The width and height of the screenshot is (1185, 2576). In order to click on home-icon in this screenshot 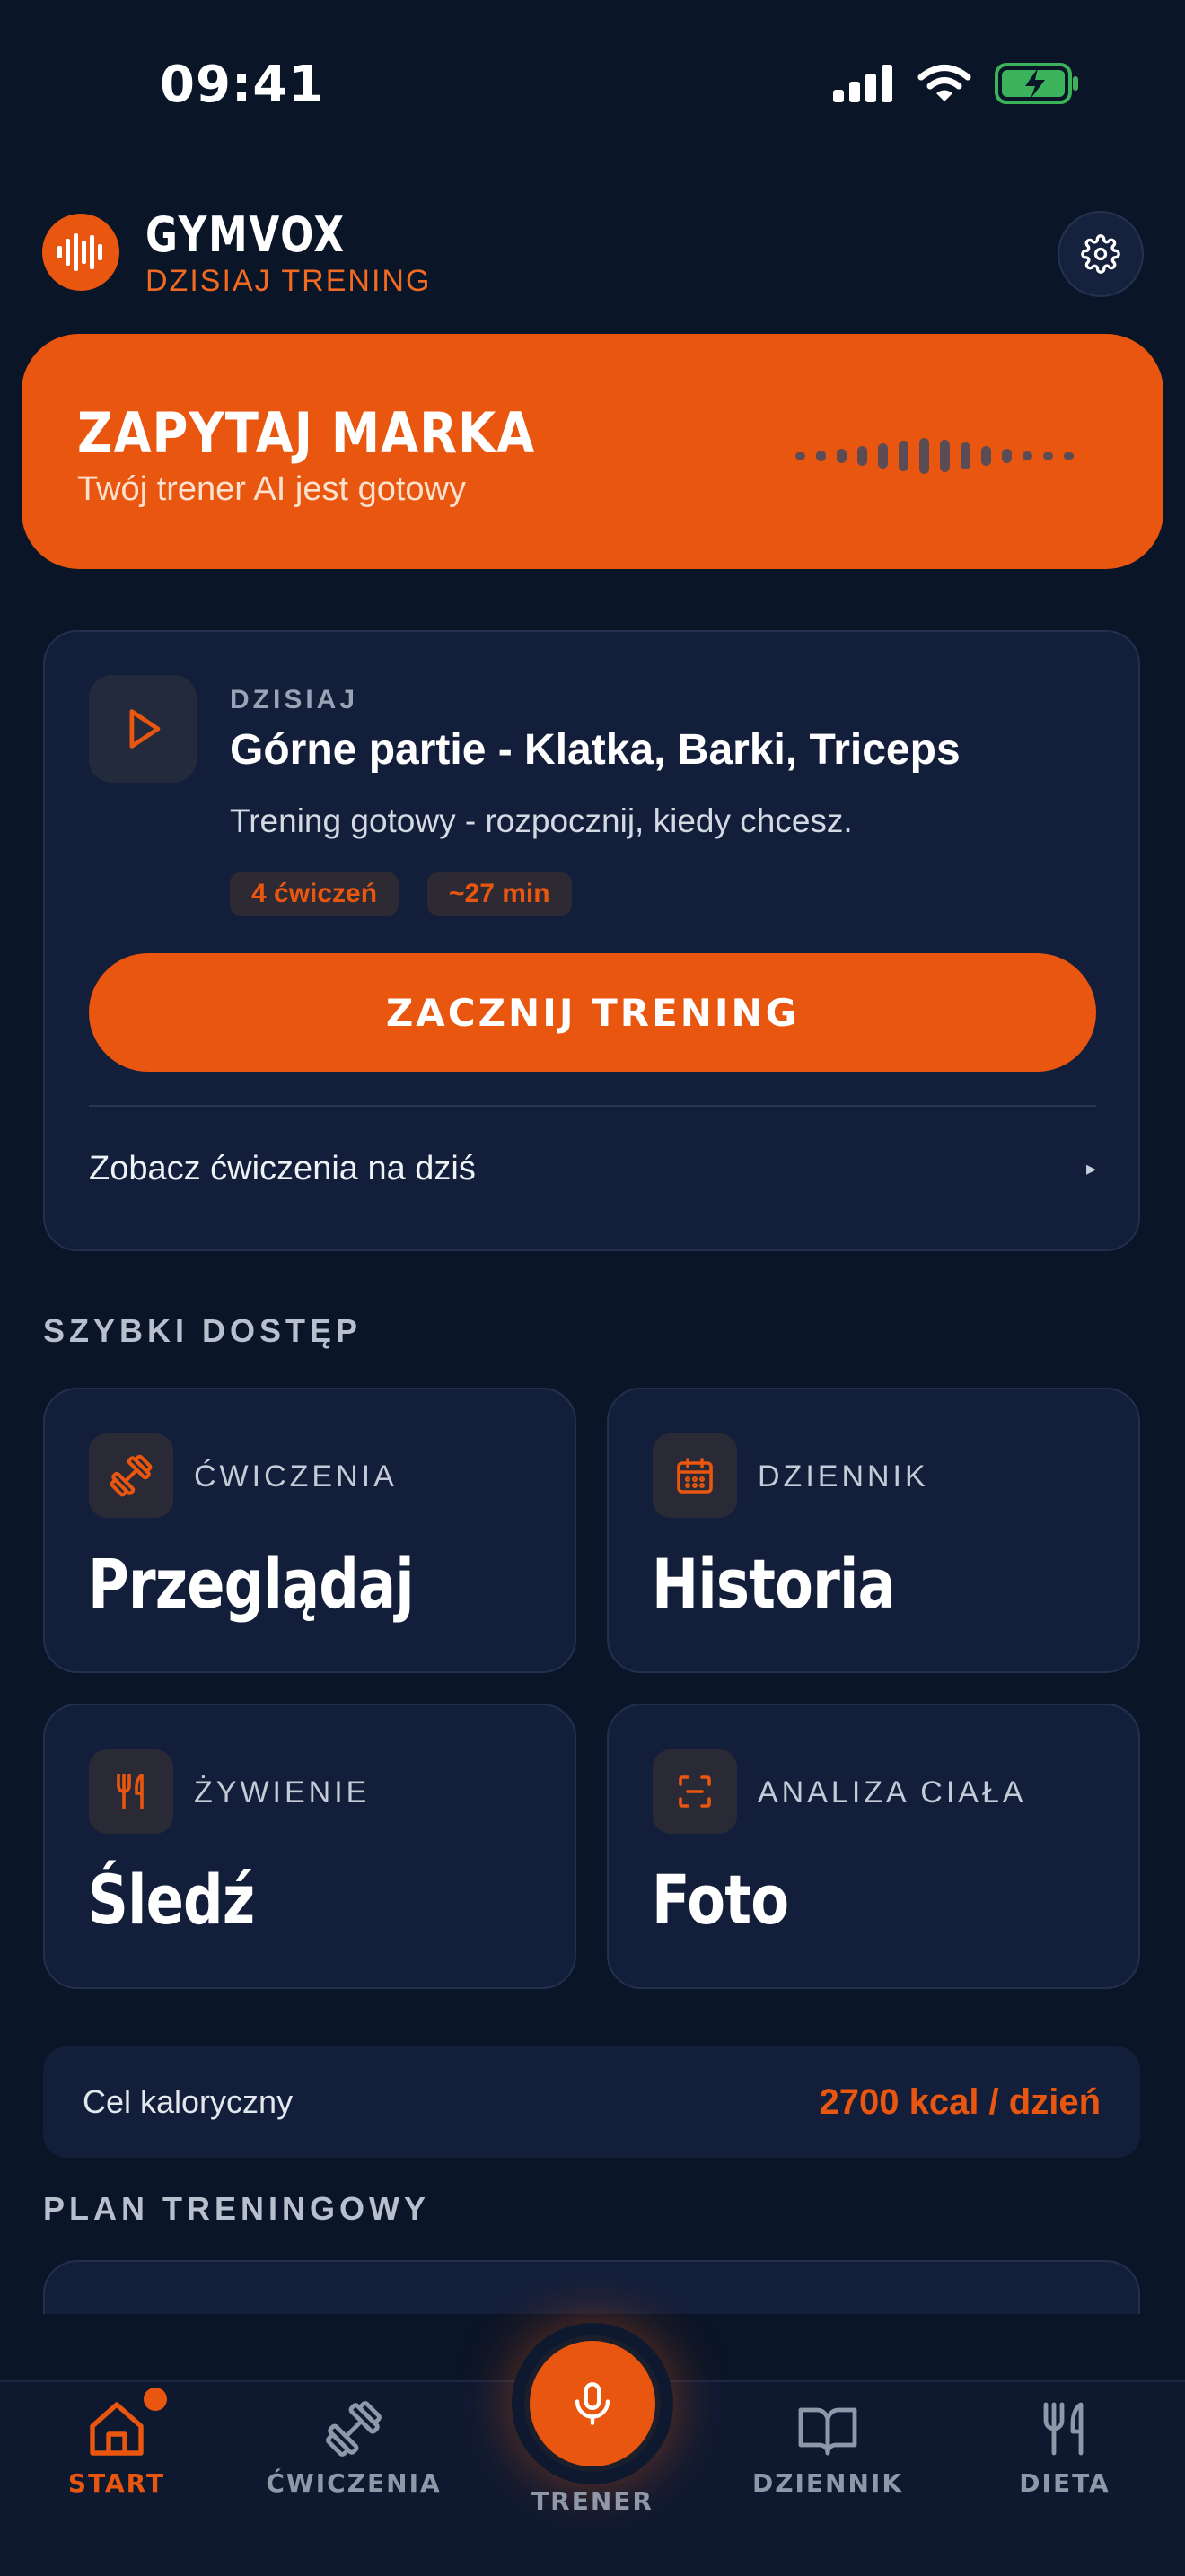, I will do `click(117, 2429)`.